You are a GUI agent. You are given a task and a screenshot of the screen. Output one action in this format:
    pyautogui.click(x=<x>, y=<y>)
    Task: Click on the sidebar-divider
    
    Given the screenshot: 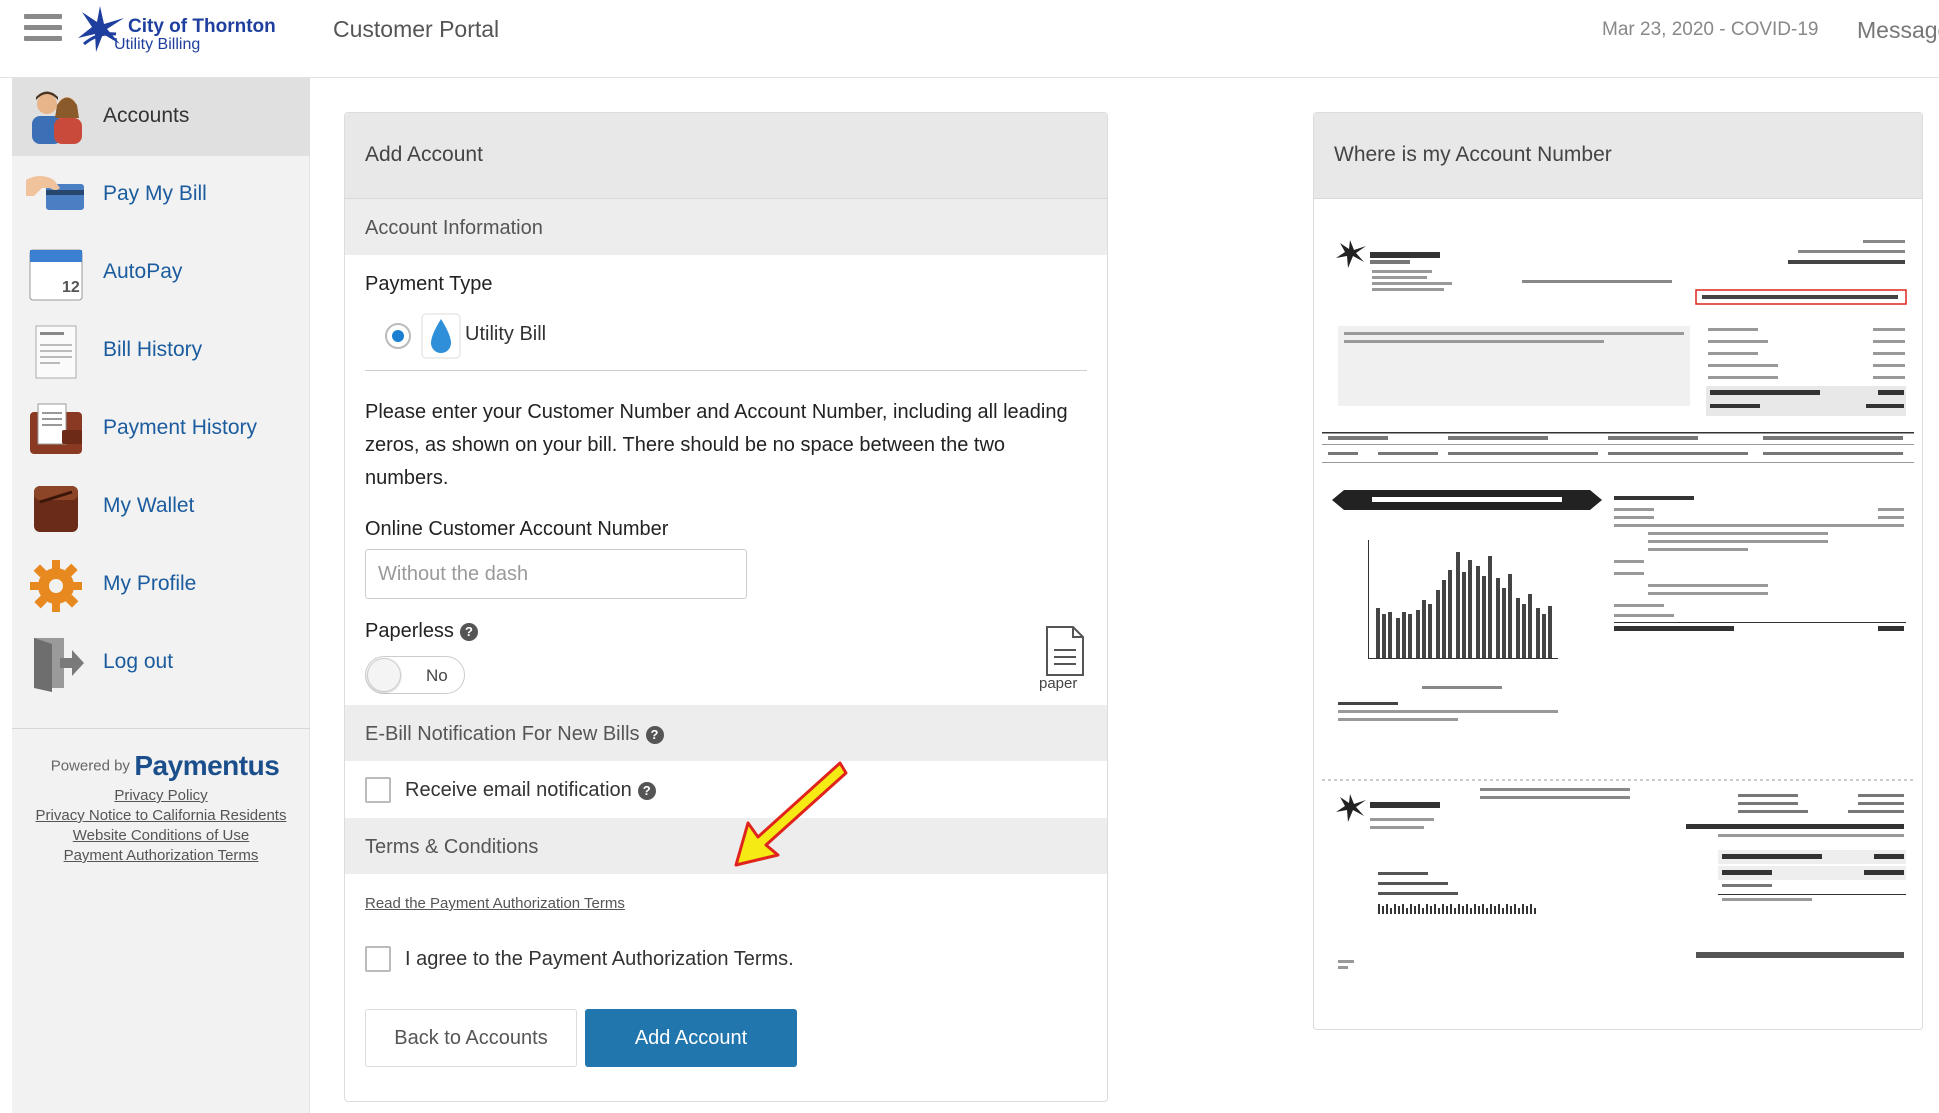 What is the action you would take?
    pyautogui.click(x=161, y=728)
    